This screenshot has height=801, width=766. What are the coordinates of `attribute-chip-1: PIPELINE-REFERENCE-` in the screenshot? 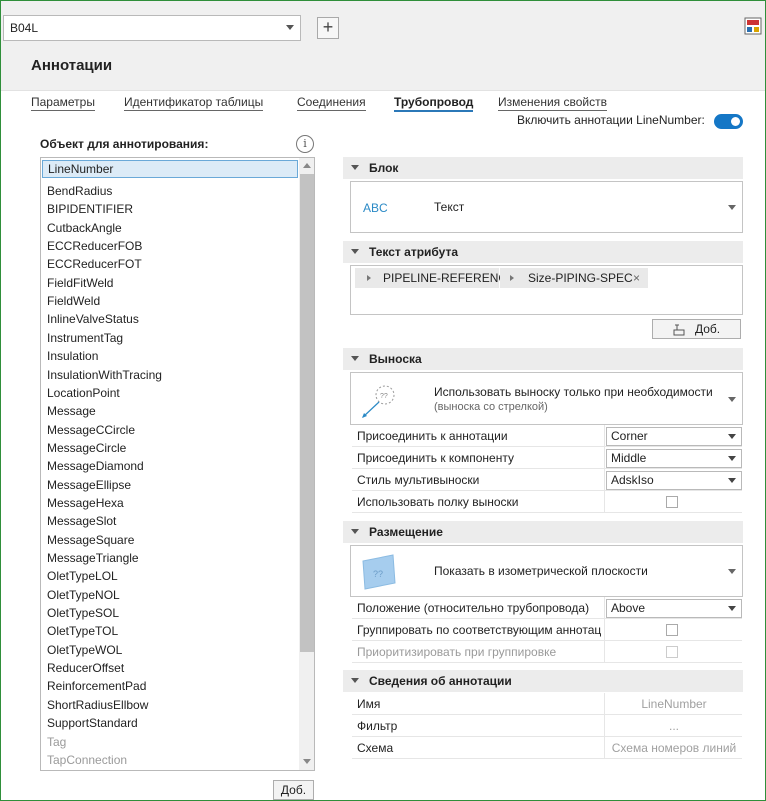 It's located at (437, 278).